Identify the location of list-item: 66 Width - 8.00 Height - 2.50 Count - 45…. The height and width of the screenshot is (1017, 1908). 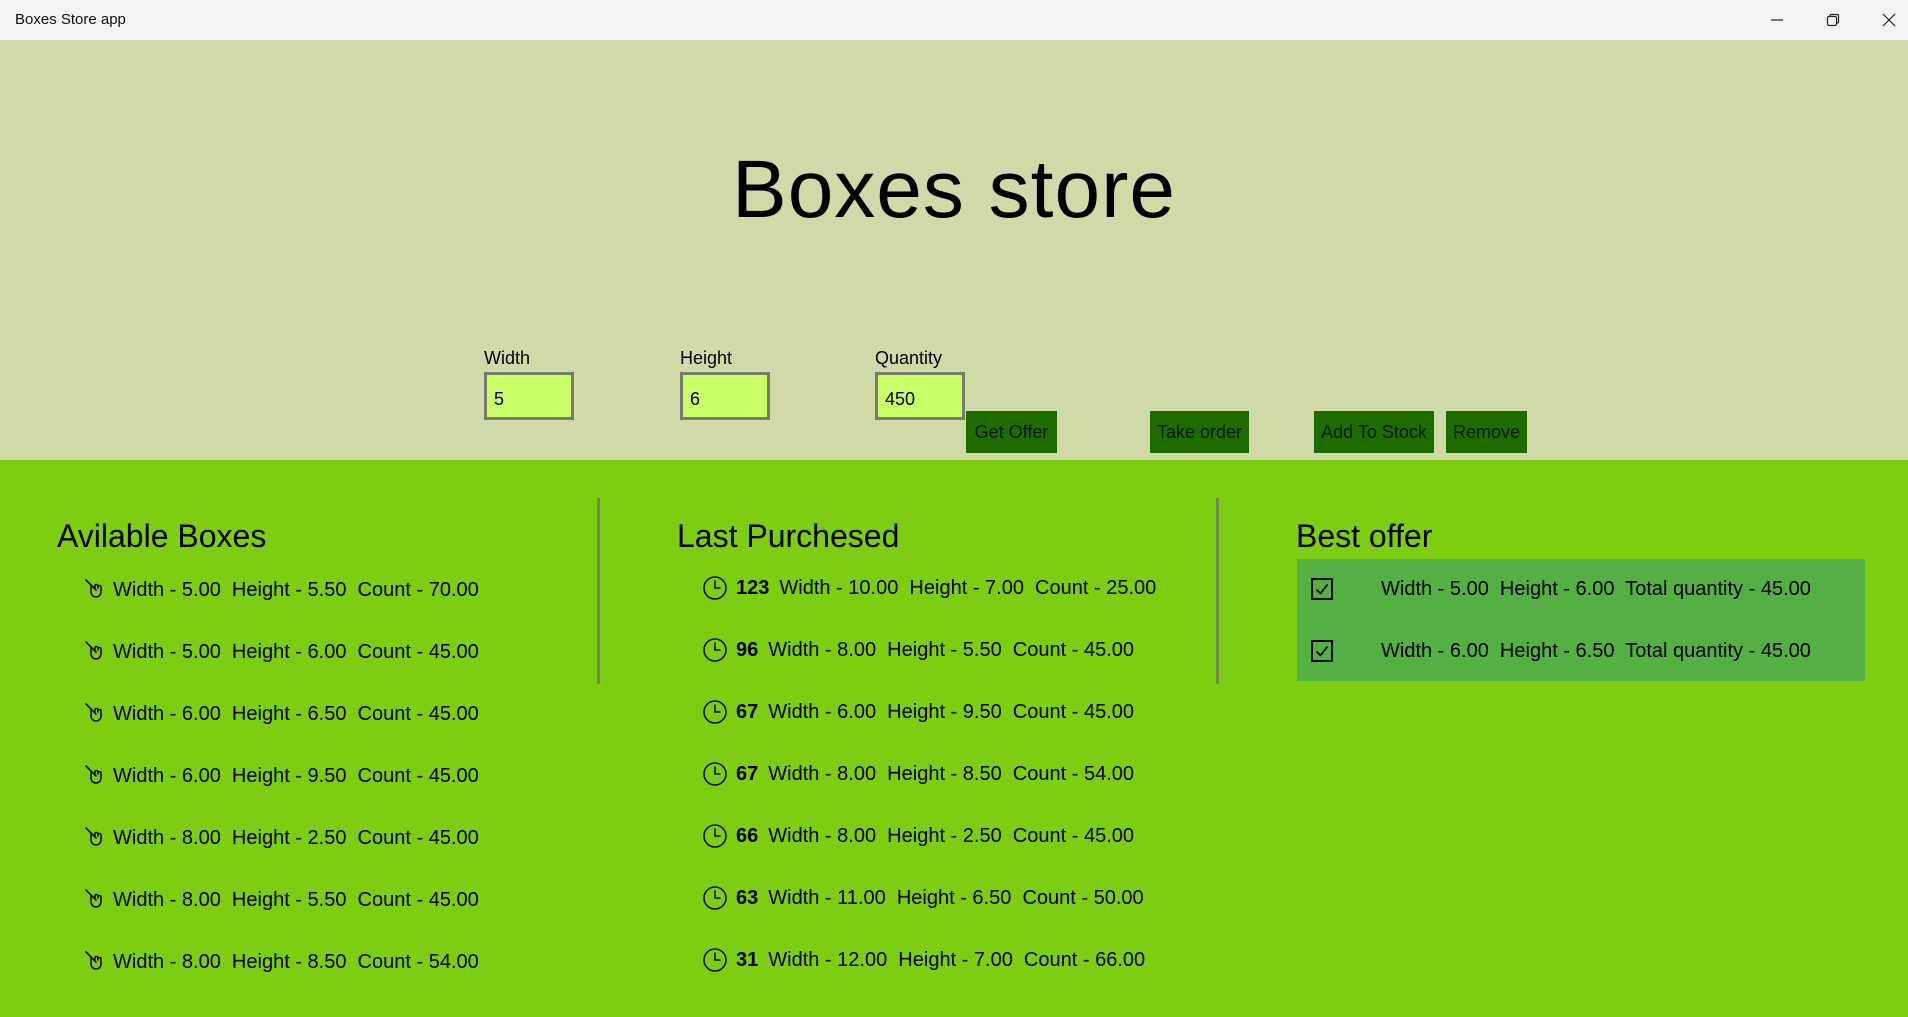
(917, 836).